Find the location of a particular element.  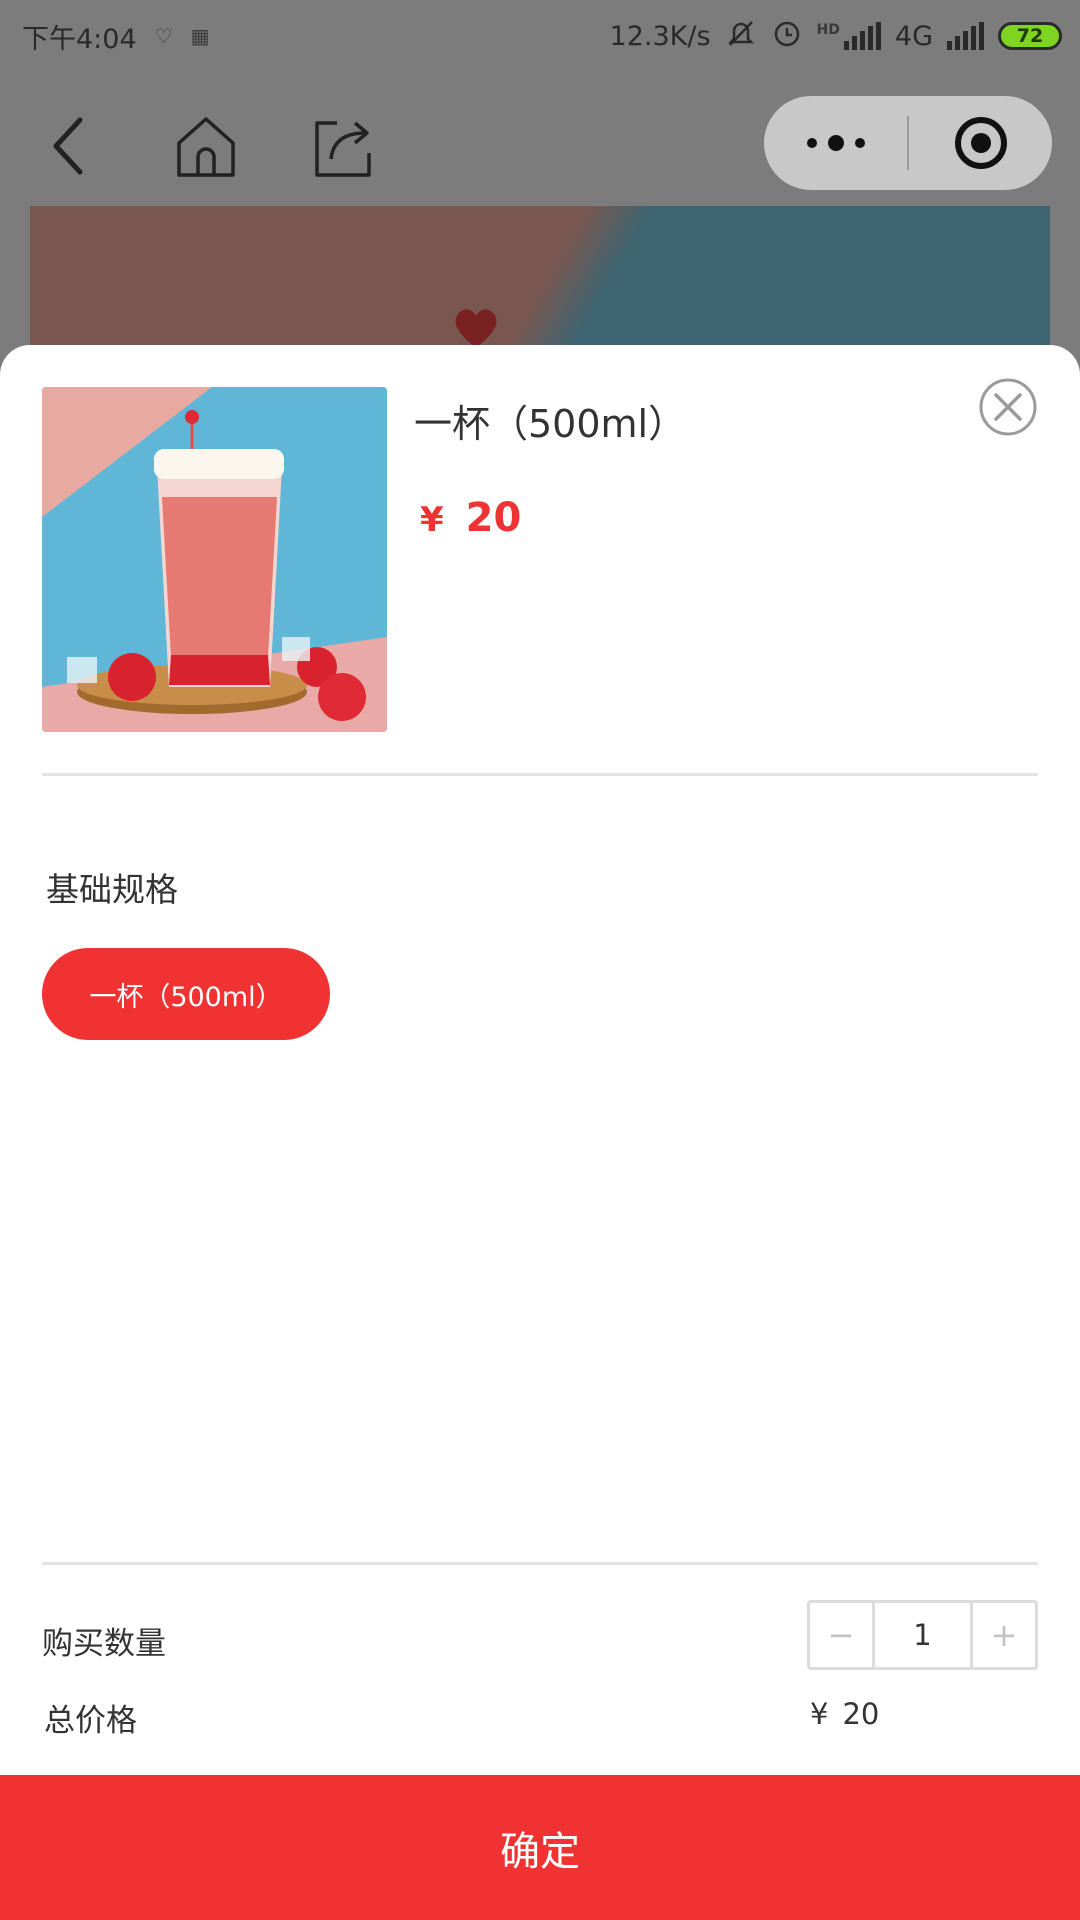

status-time: 下午4:04 is located at coordinates (79, 39).